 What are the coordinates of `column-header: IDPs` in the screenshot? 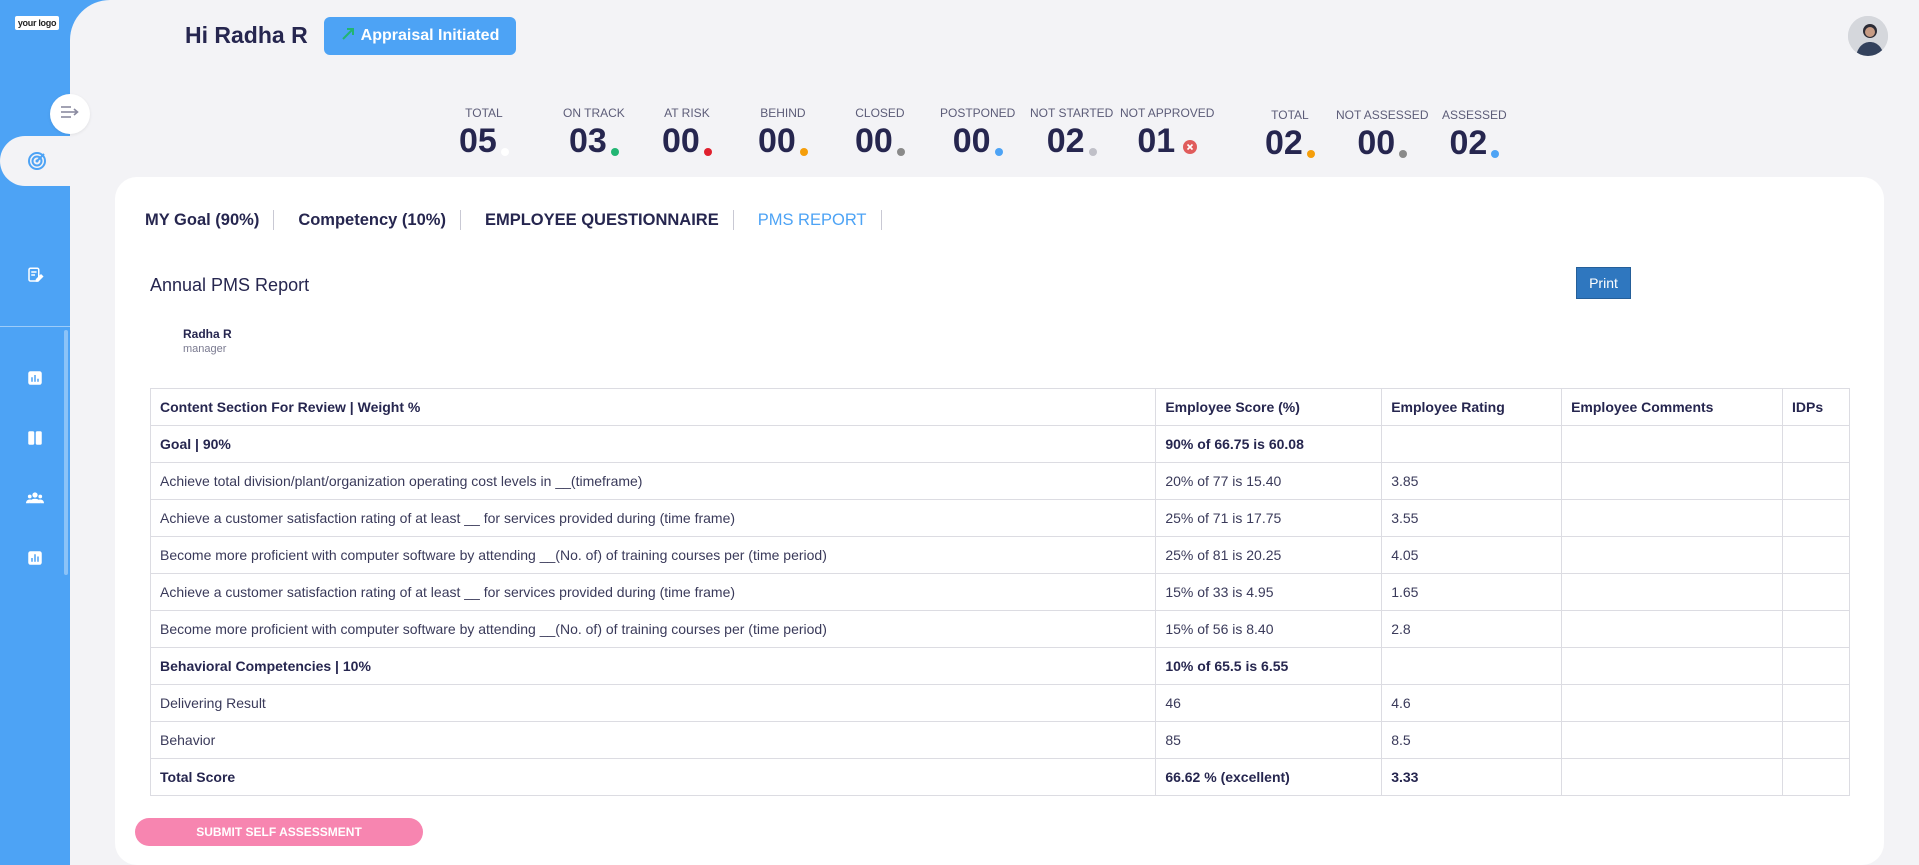 It's located at (1816, 407).